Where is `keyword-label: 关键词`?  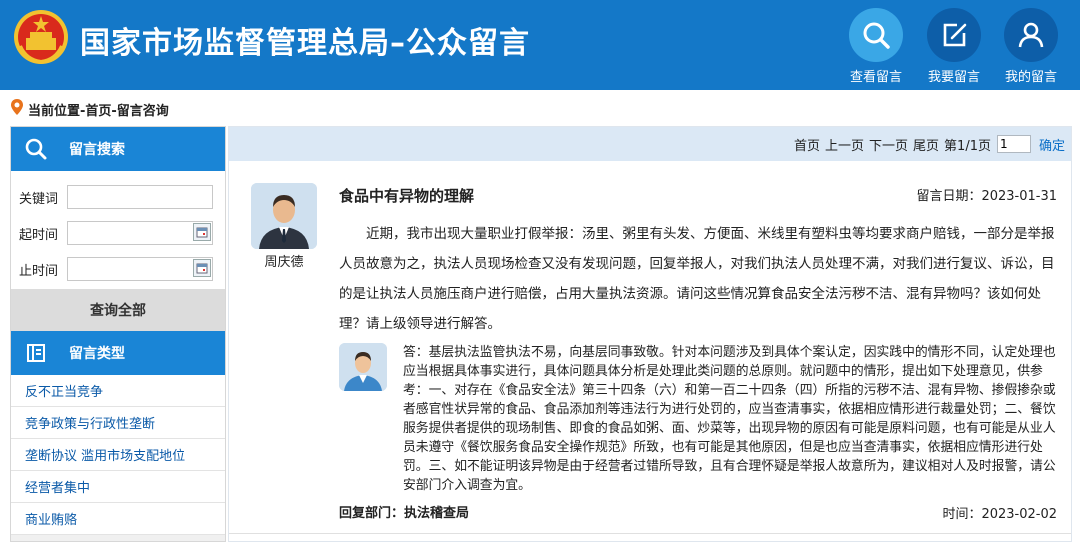
keyword-label: 关键词 is located at coordinates (39, 199).